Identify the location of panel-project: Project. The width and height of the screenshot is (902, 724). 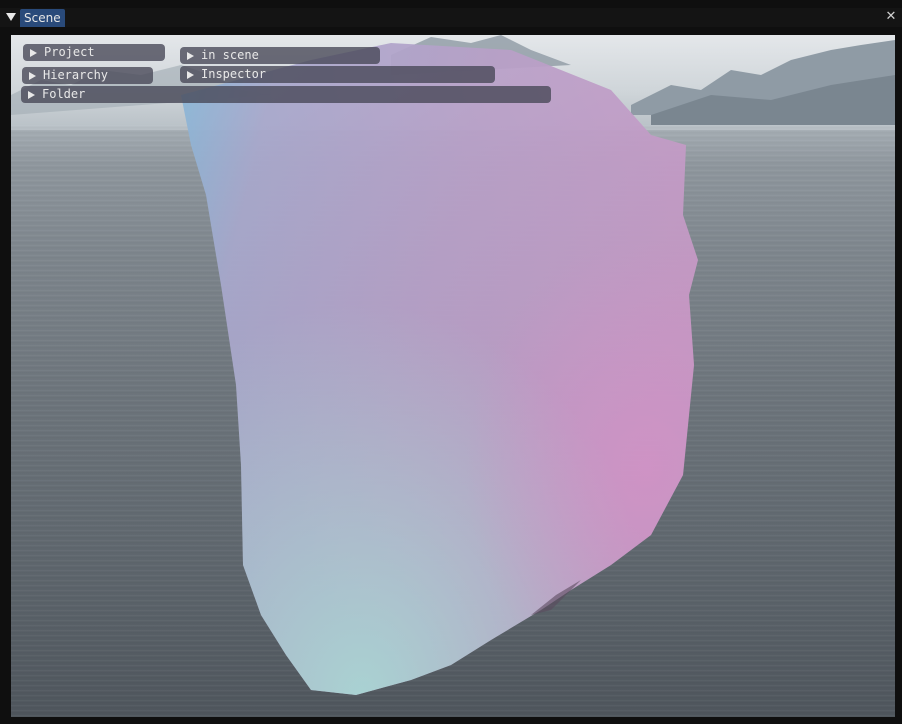
(94, 52).